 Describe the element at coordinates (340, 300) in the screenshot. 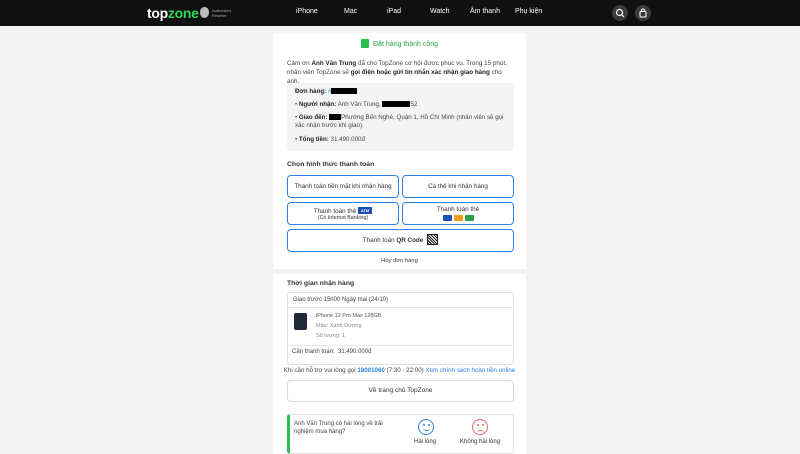

I see `delivery-window: Giao trước 15h00 Ngày mai (24/10)` at that location.